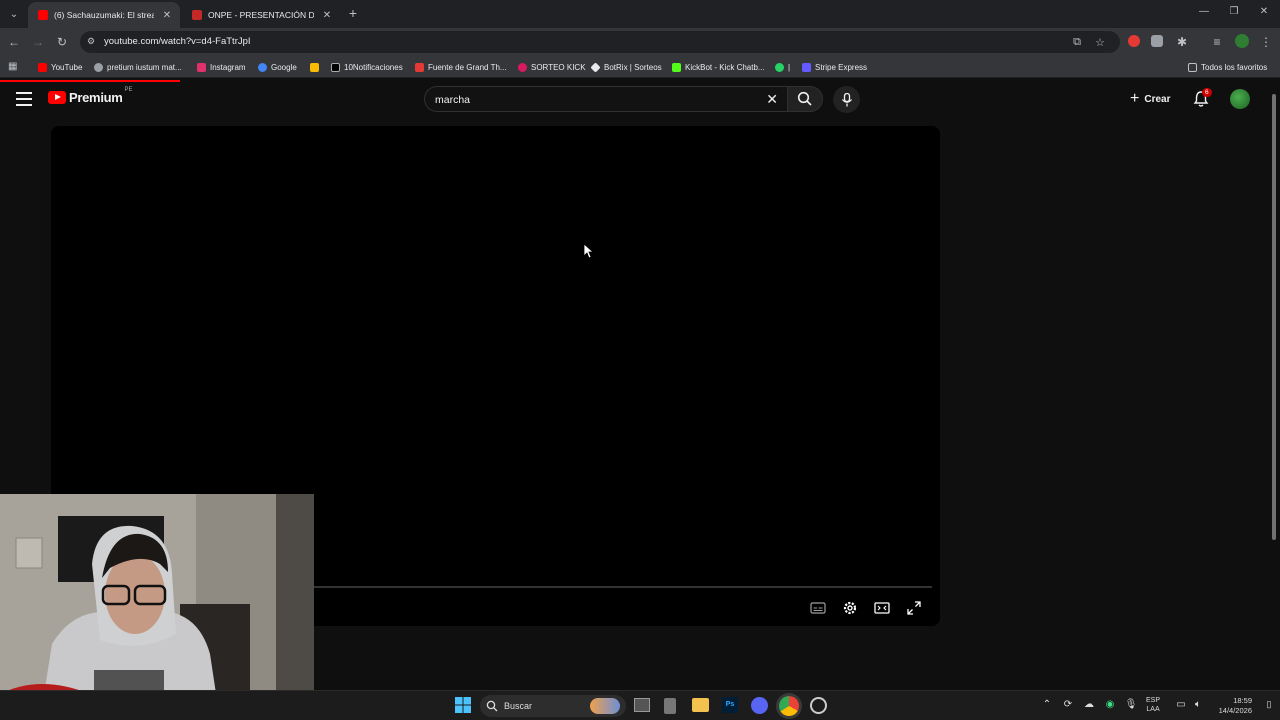  What do you see at coordinates (818, 705) in the screenshot?
I see `app-icon` at bounding box center [818, 705].